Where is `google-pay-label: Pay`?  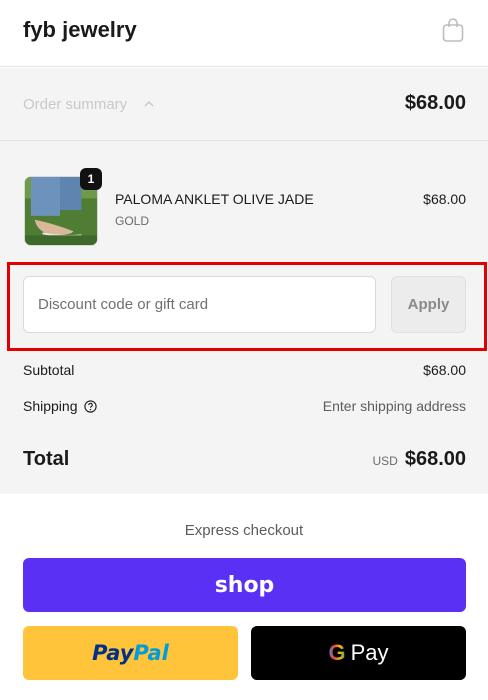 google-pay-label: Pay is located at coordinates (369, 652).